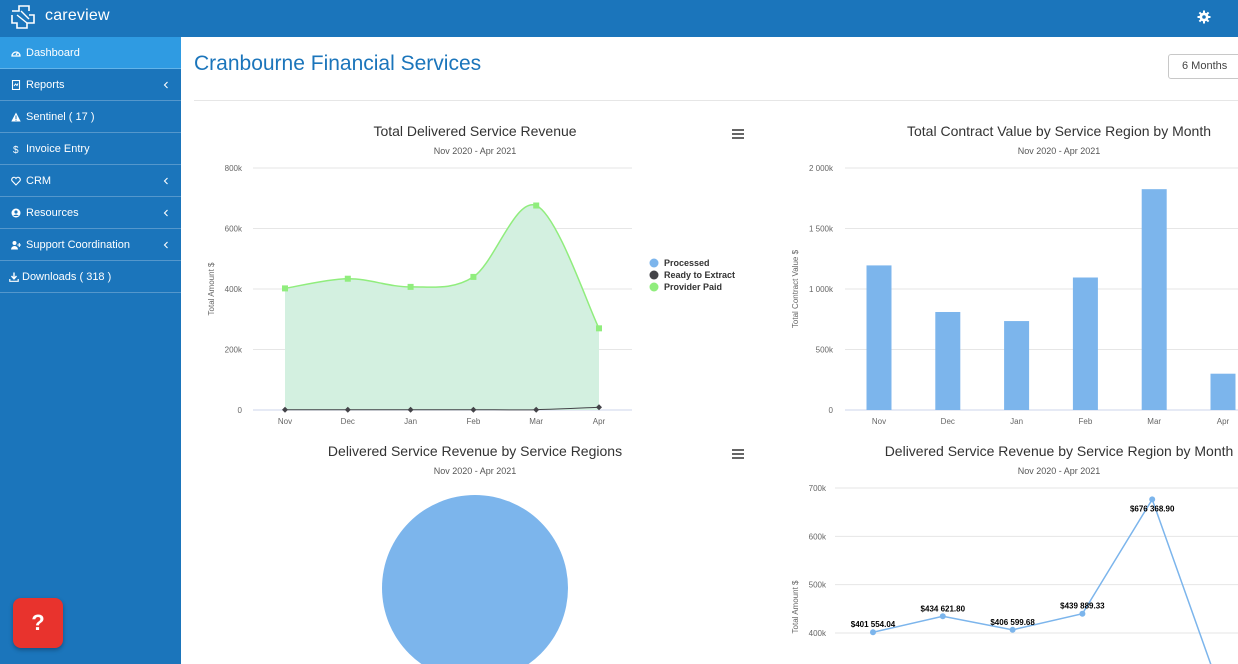  Describe the element at coordinates (53, 52) in the screenshot. I see `sidebar-item-label: Dashboard` at that location.